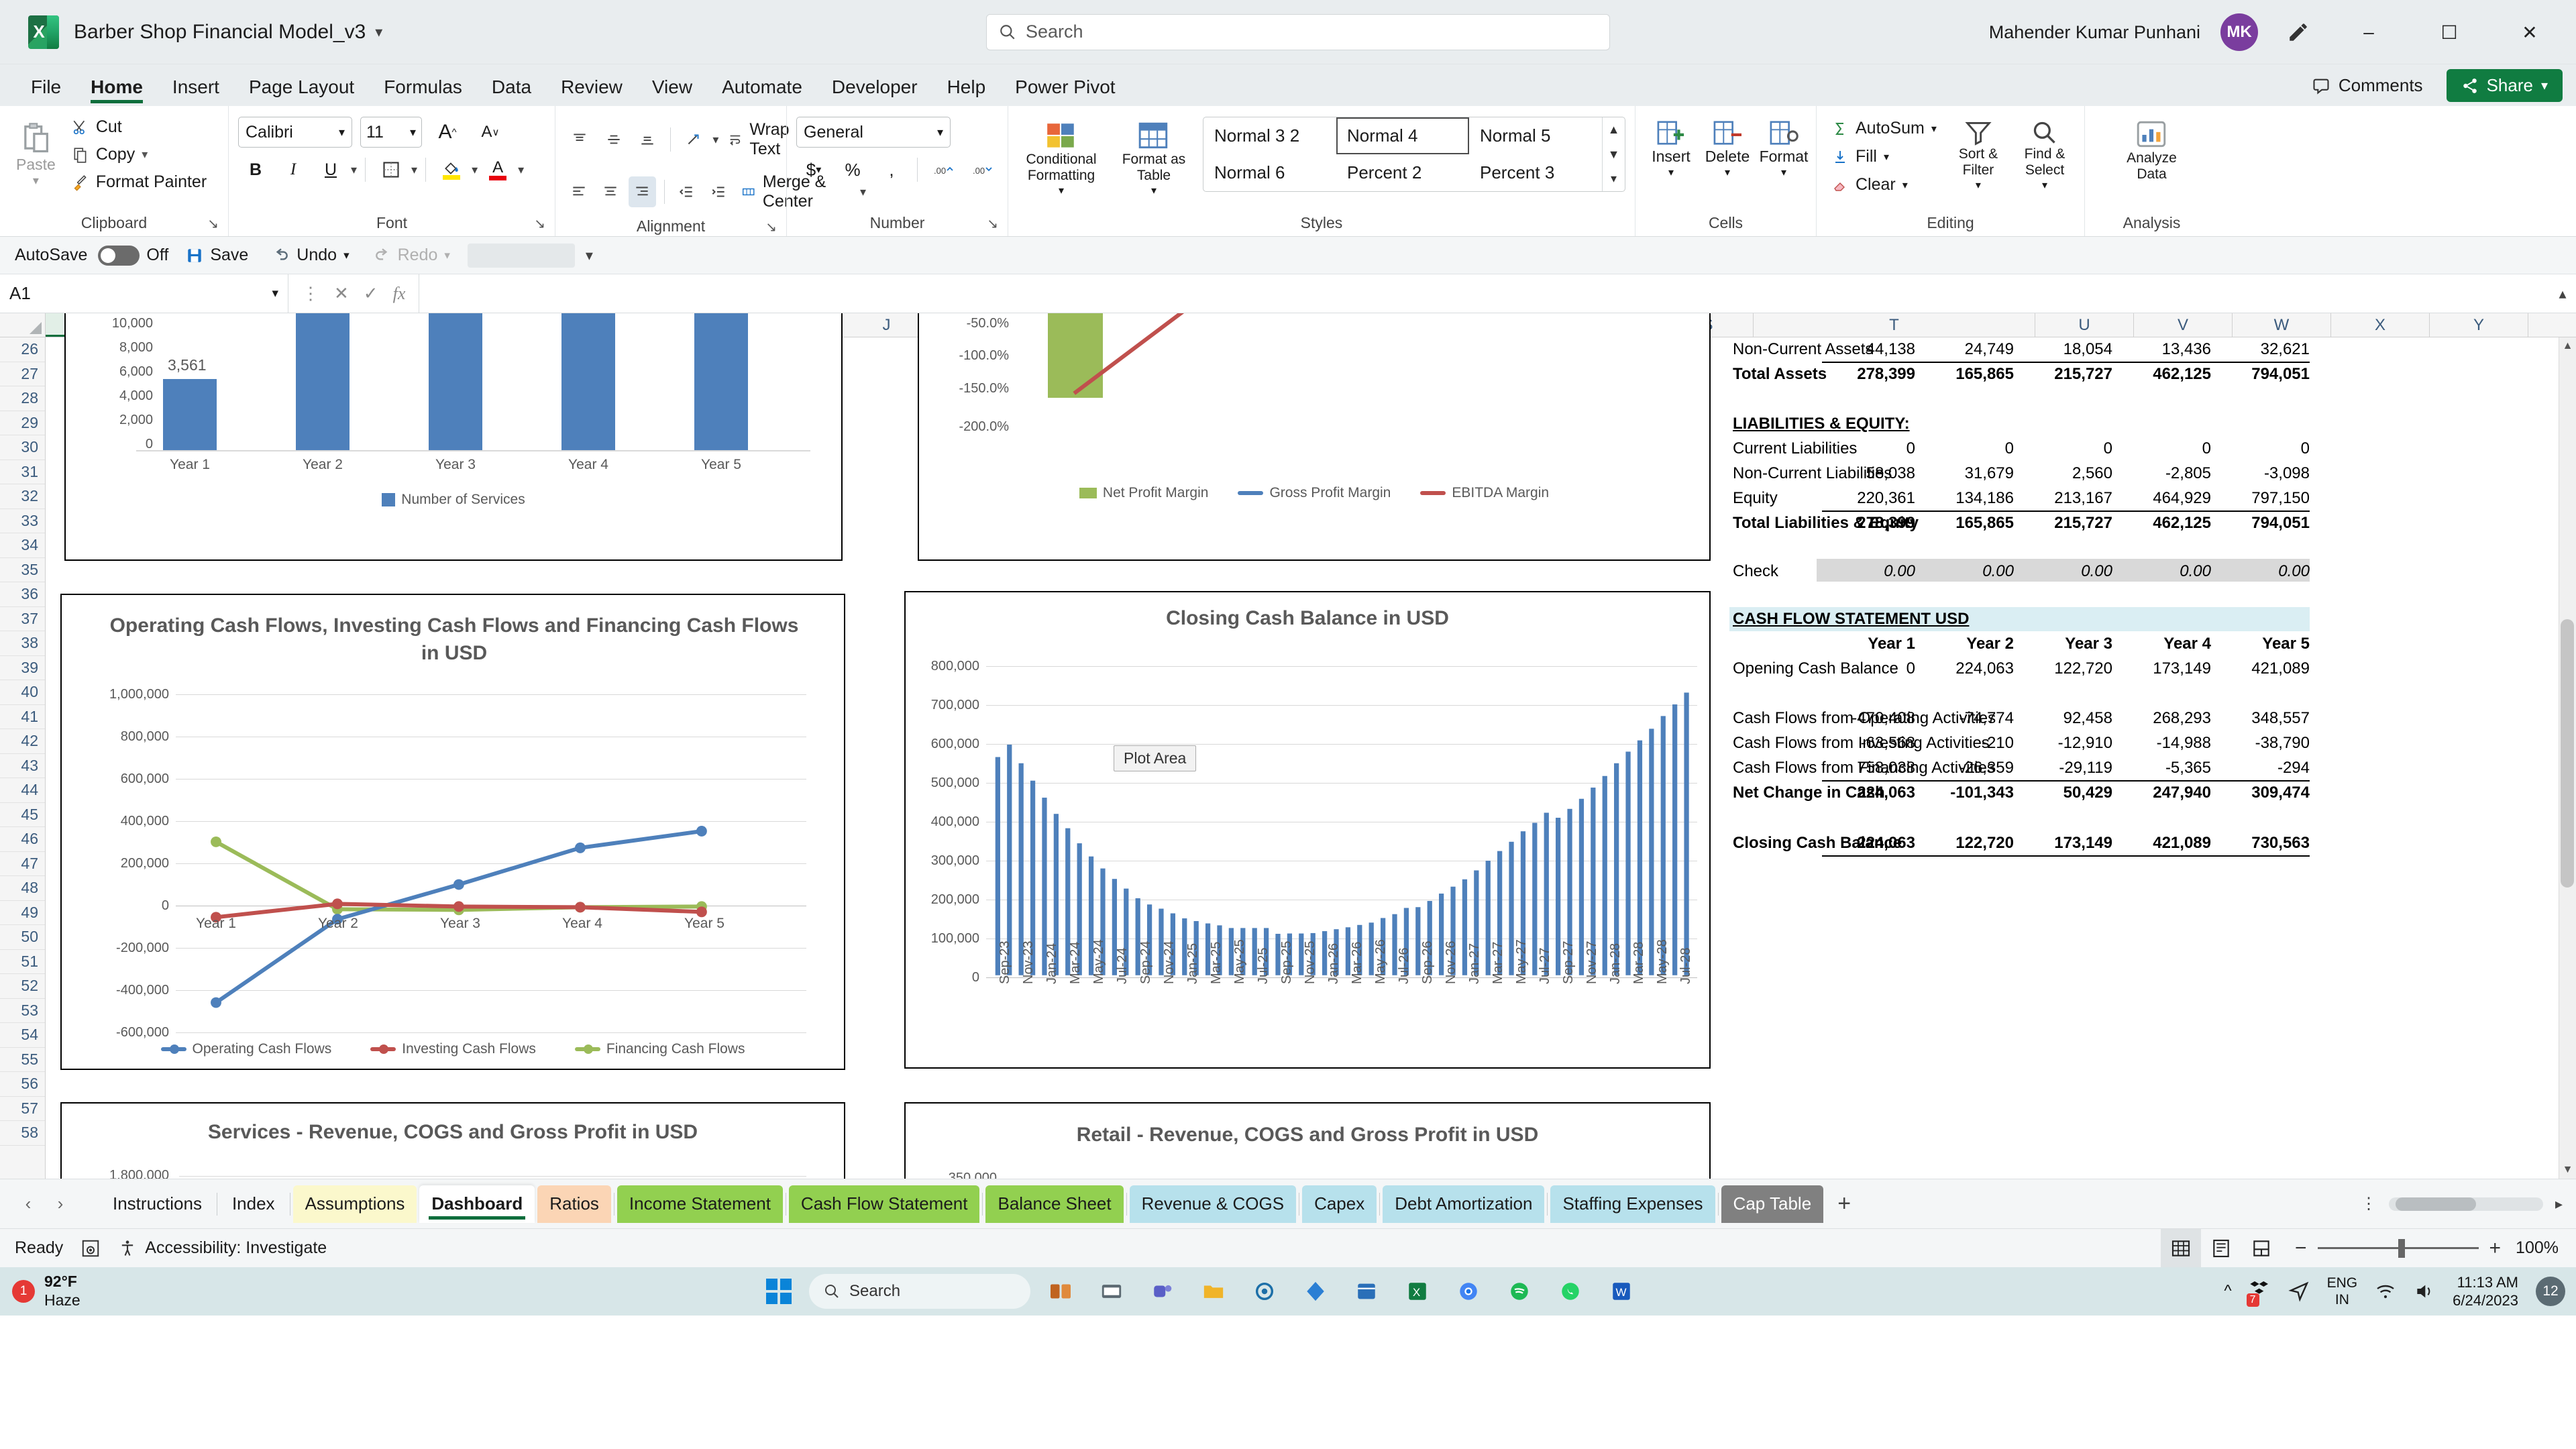 The height and width of the screenshot is (1449, 2576). Describe the element at coordinates (579, 139) in the screenshot. I see `align-top-button` at that location.